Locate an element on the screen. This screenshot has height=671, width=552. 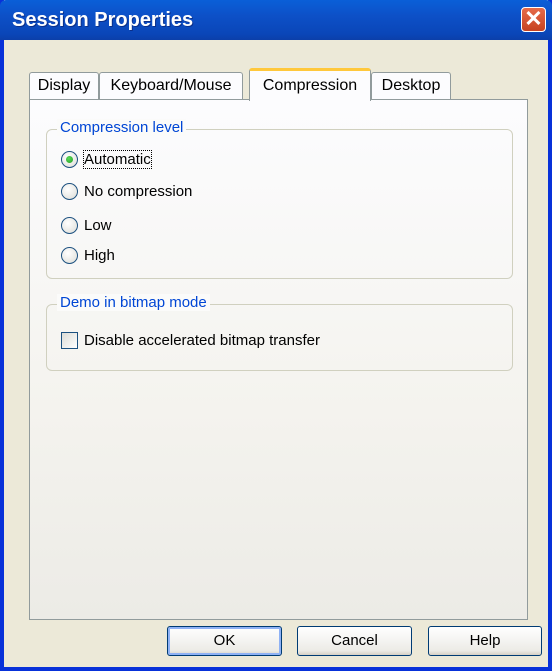
tab-keyboard-mouse: Keyboard/Mouse is located at coordinates (171, 85).